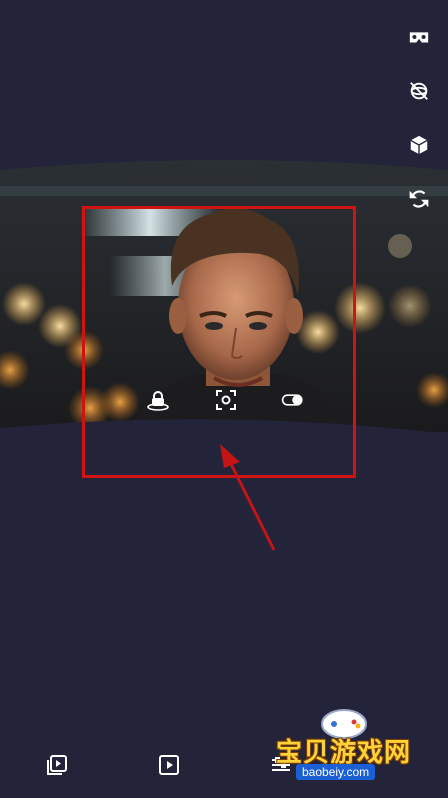 The width and height of the screenshot is (448, 798). What do you see at coordinates (345, 749) in the screenshot?
I see `watermark: 宝贝游戏网 baobeiy.com` at bounding box center [345, 749].